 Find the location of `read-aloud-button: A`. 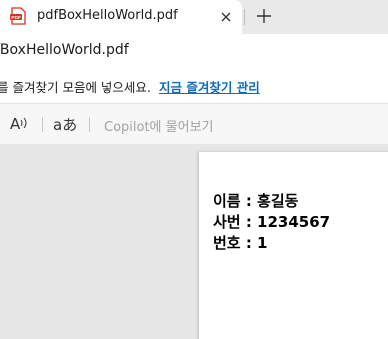

read-aloud-button: A is located at coordinates (19, 124).